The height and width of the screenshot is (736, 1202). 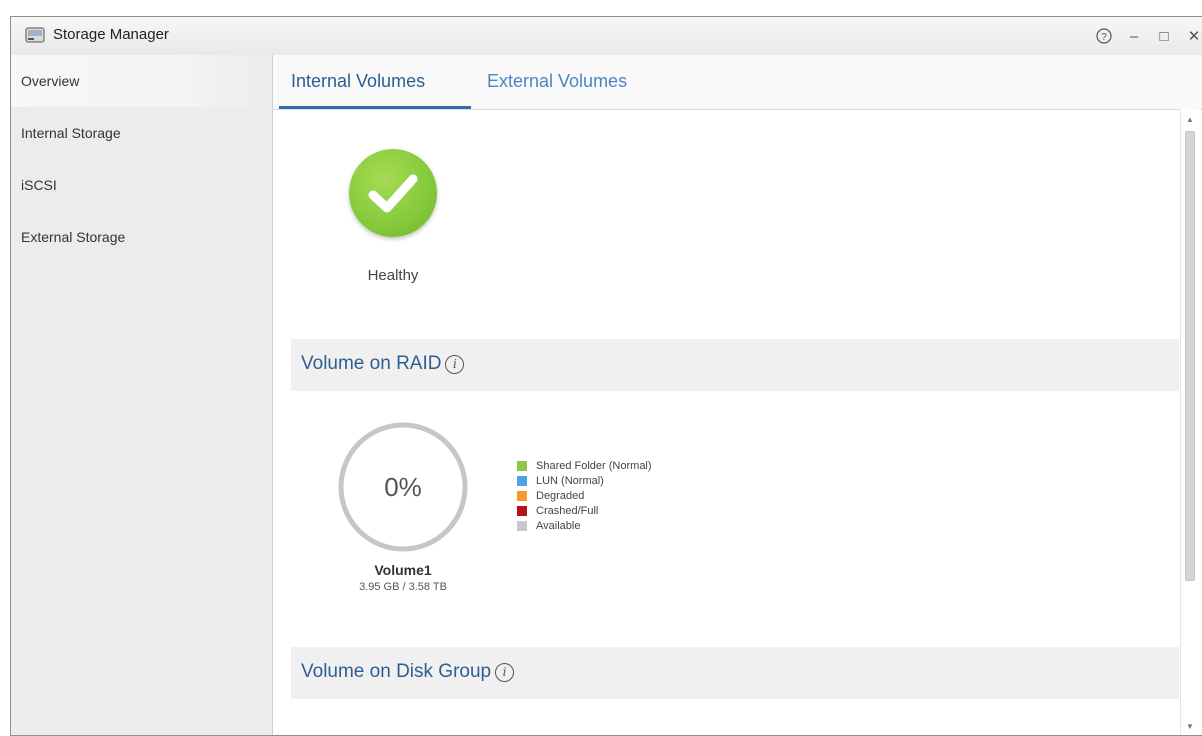 I want to click on minimize-icon: –, so click(x=1134, y=36).